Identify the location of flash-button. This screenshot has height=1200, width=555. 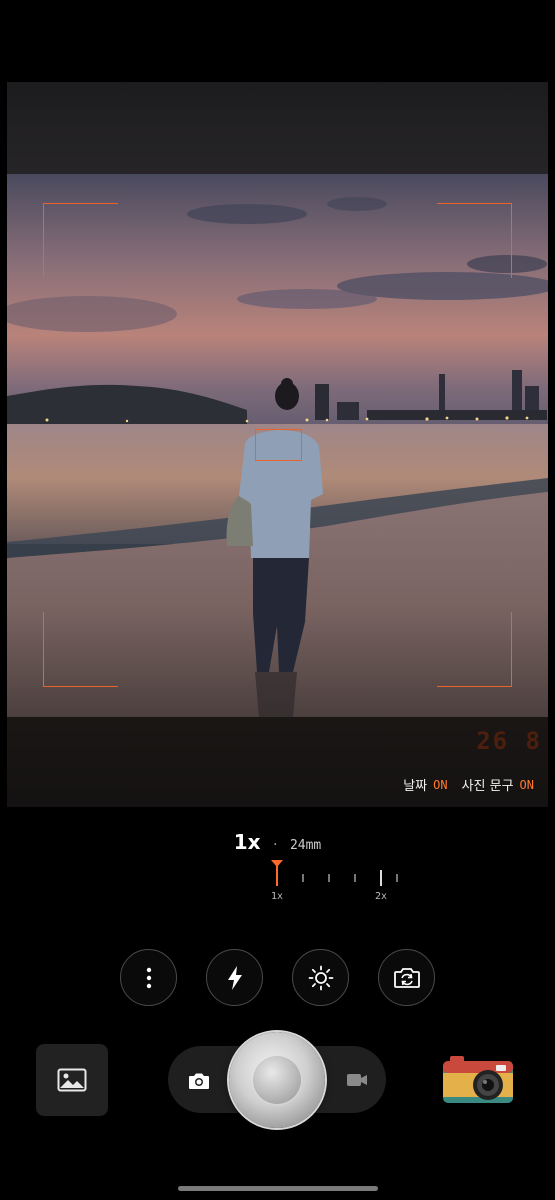
(234, 977).